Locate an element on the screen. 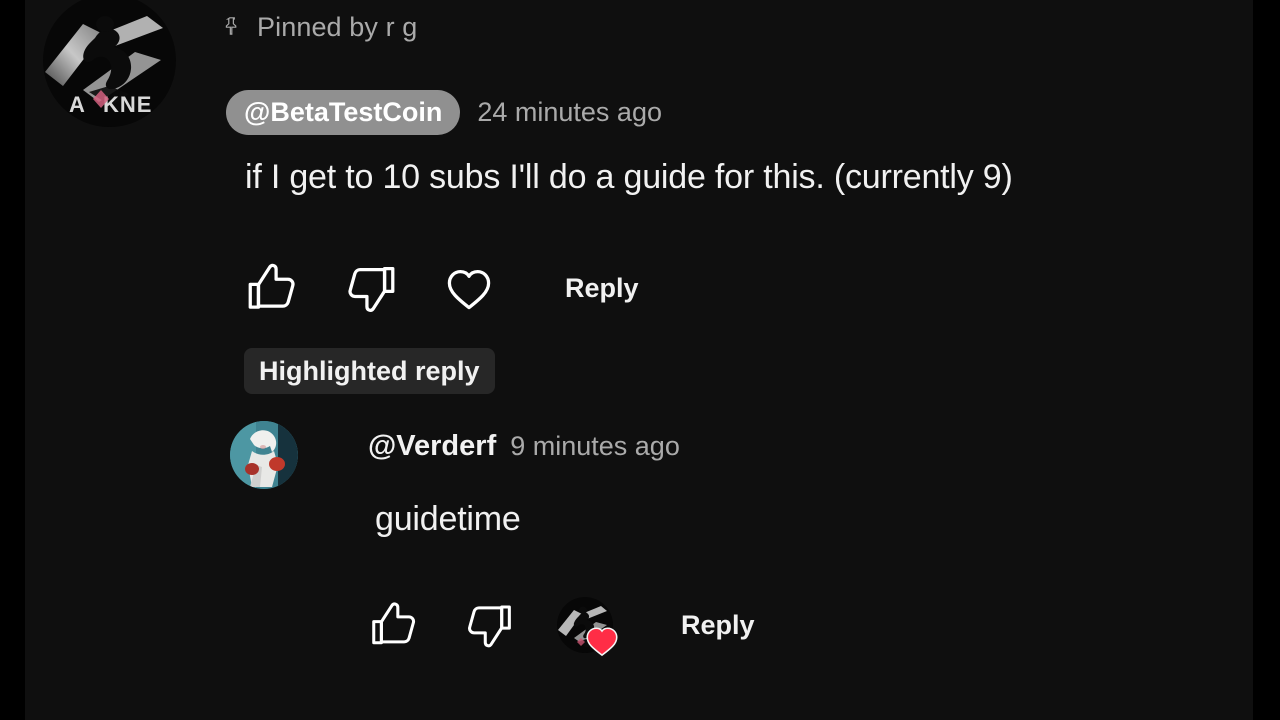 The height and width of the screenshot is (720, 1280). channel-avatar: KNE A is located at coordinates (109, 63).